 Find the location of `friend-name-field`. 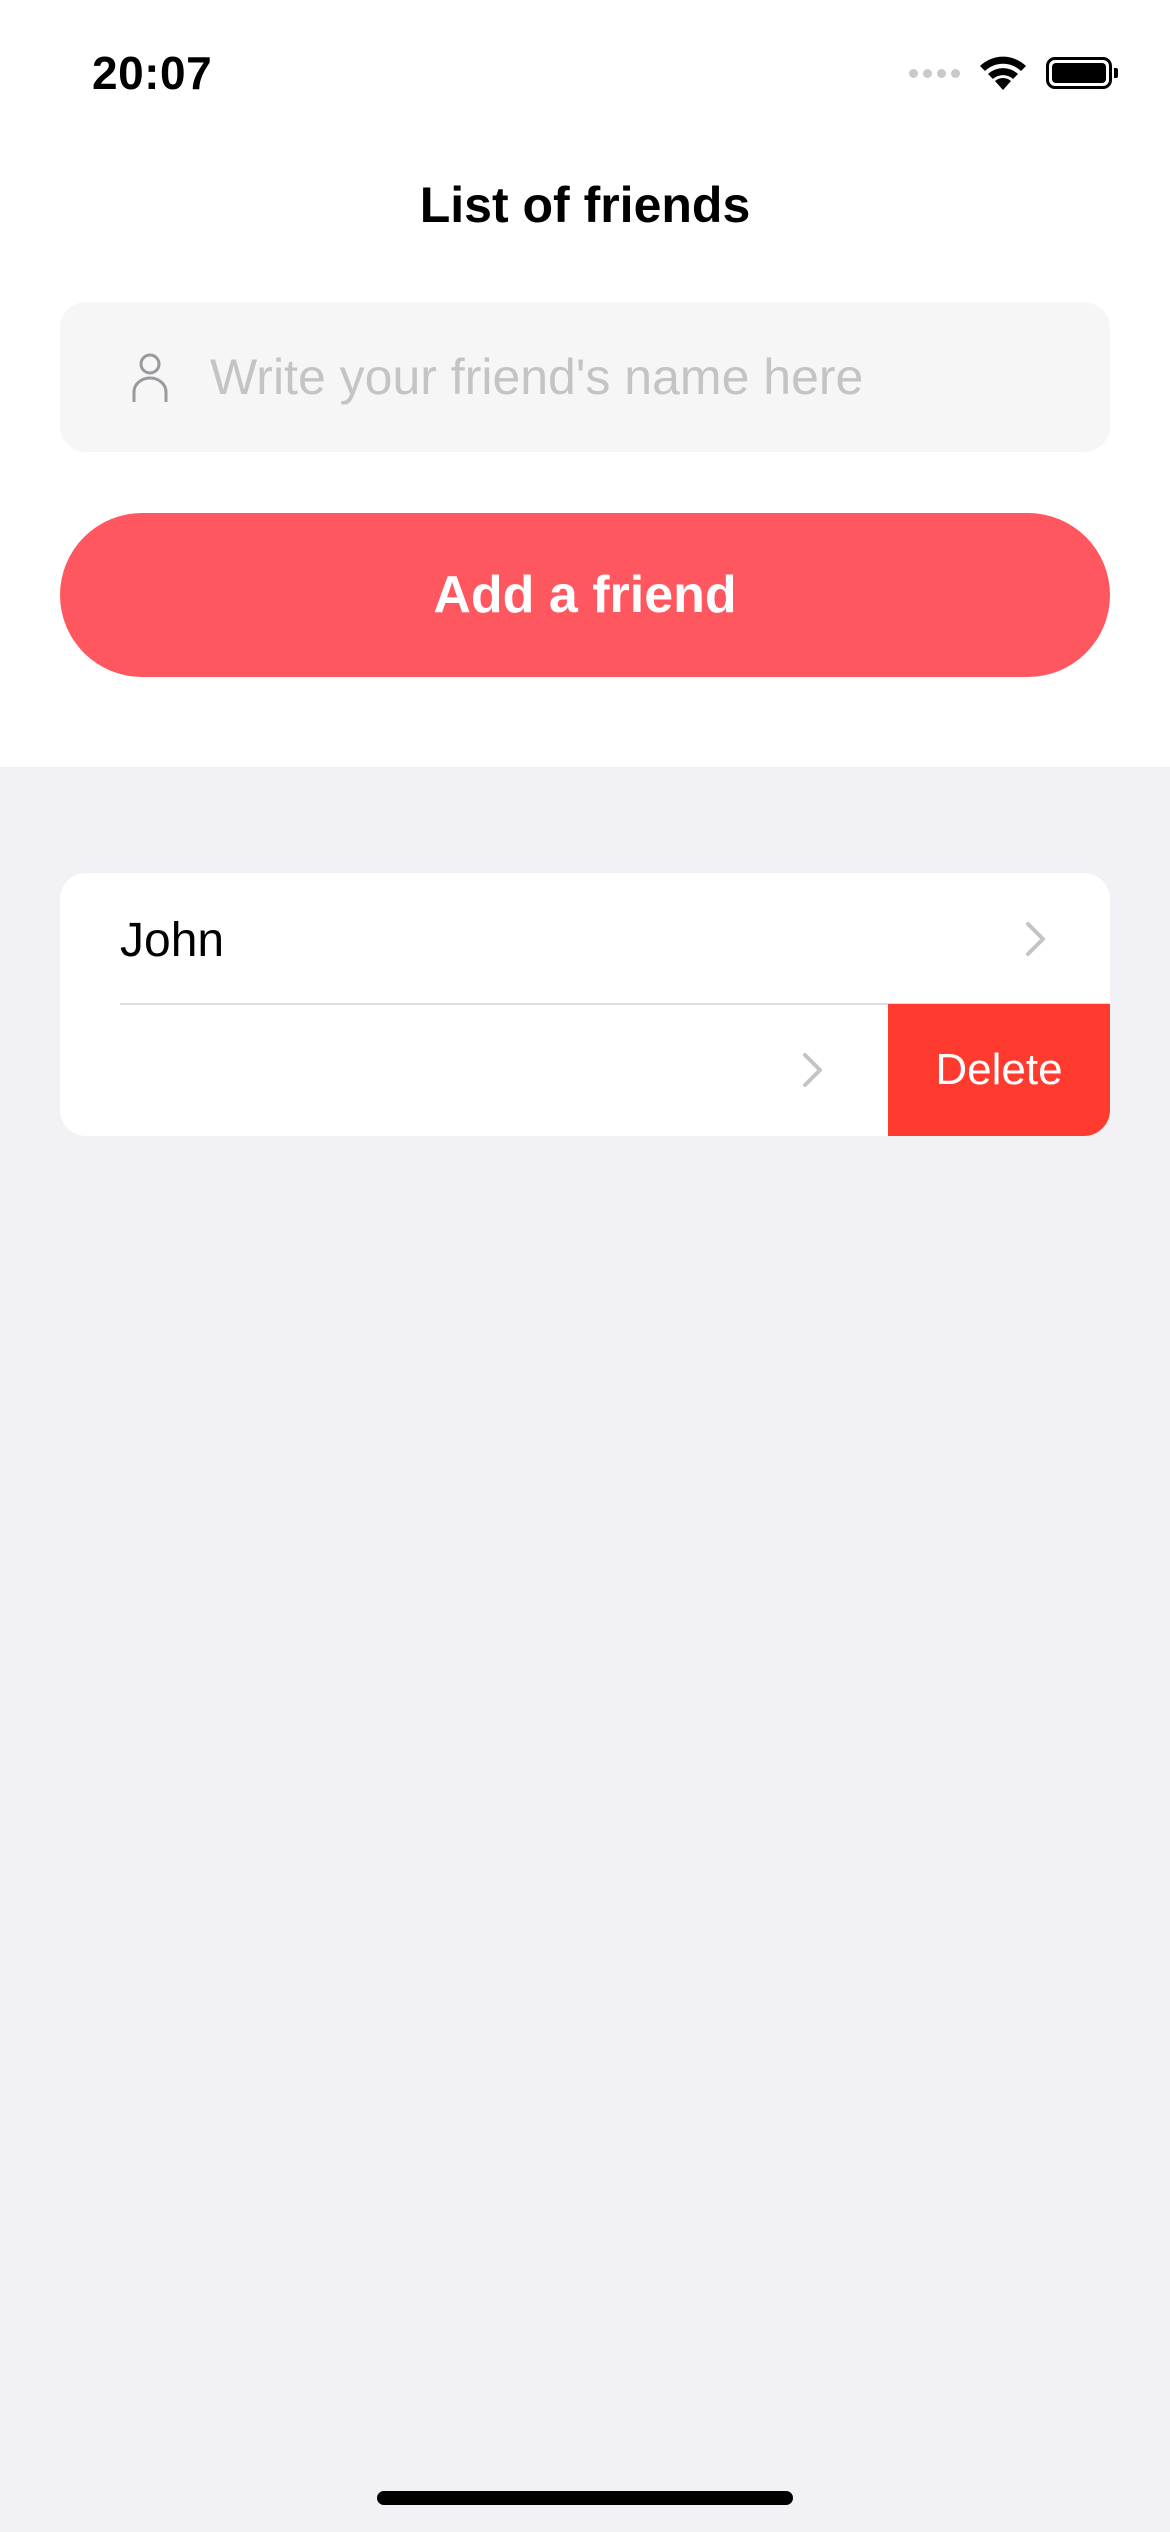

friend-name-field is located at coordinates (585, 377).